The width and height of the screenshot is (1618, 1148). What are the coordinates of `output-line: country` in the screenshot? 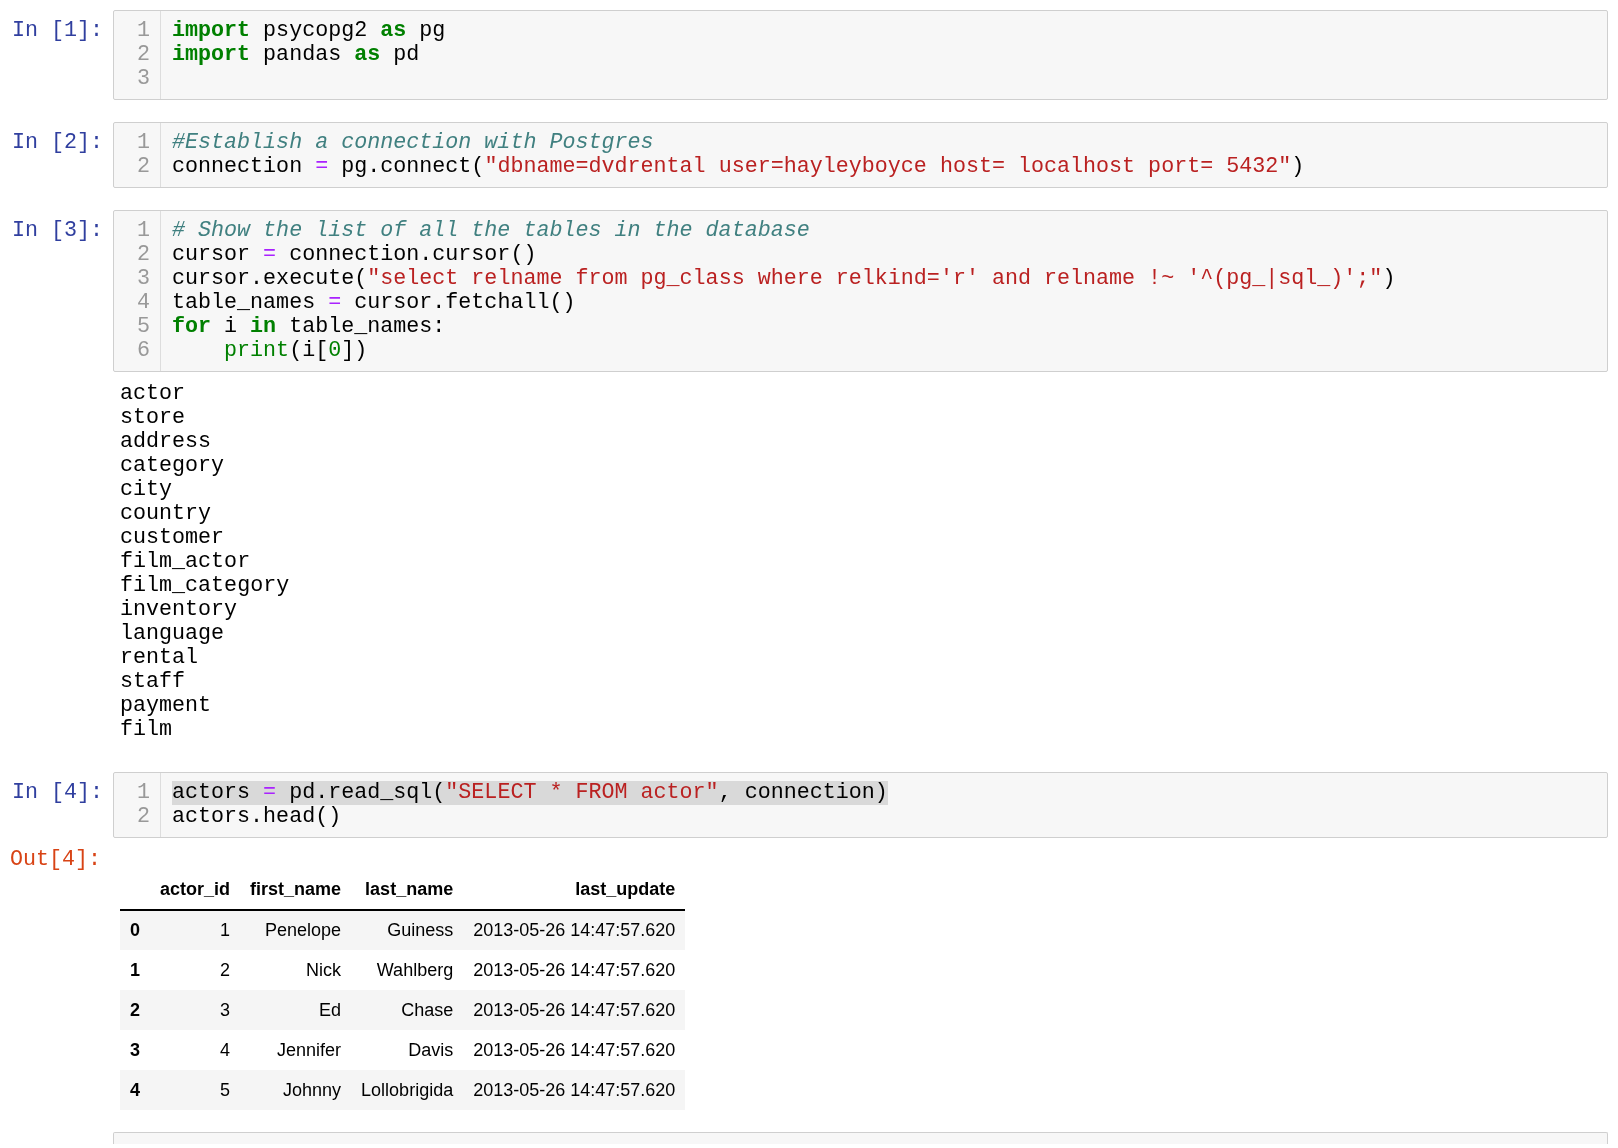 It's located at (166, 514).